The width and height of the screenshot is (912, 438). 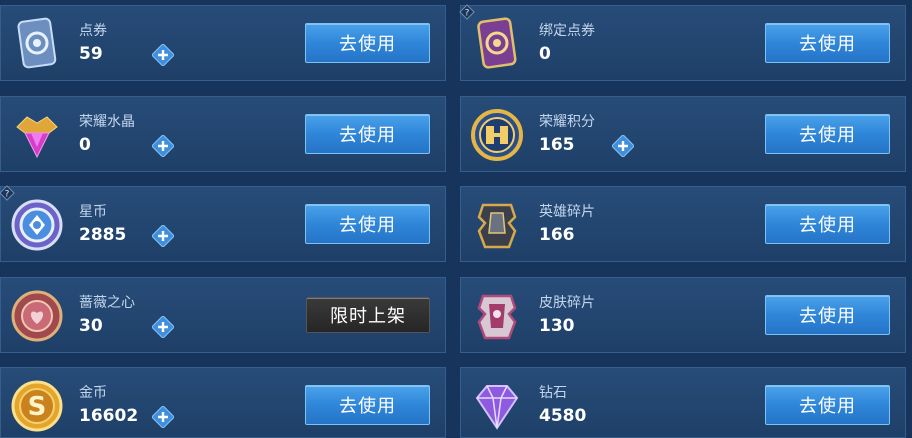 What do you see at coordinates (682, 42) in the screenshot?
I see `currency-card-bound-ticket: ? 绑定点券 0 去使用` at bounding box center [682, 42].